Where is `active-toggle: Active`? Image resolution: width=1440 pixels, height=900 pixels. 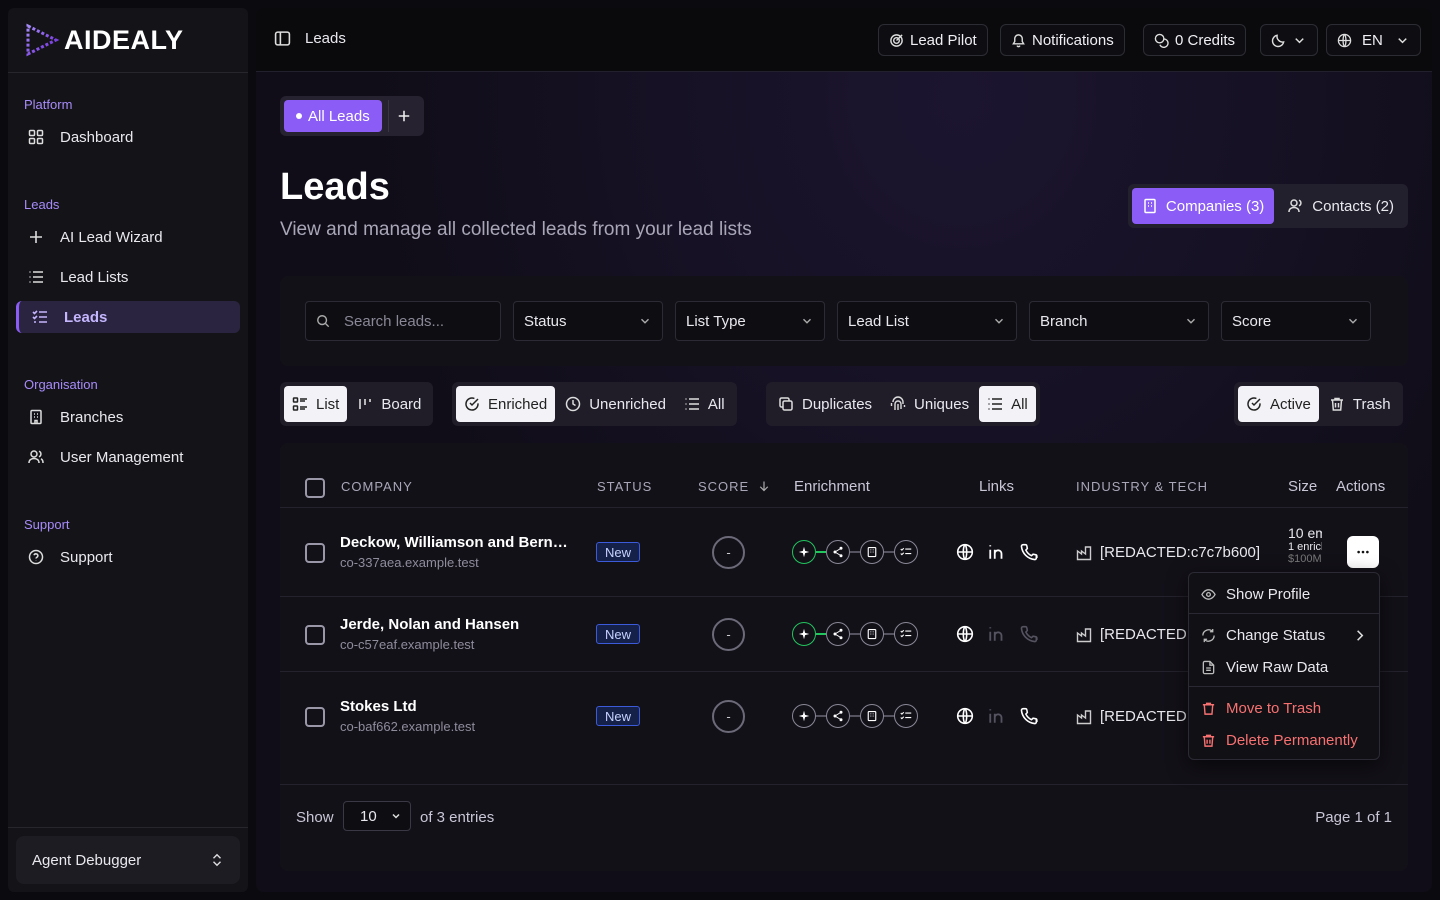
active-toggle: Active is located at coordinates (1278, 404).